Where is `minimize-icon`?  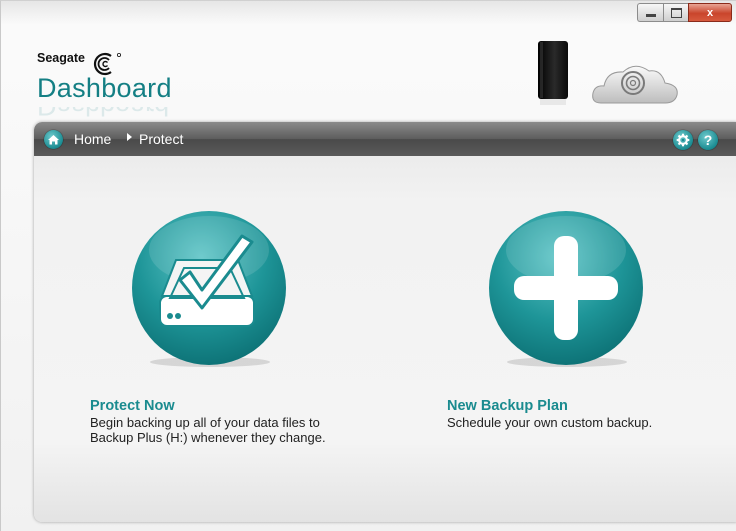 minimize-icon is located at coordinates (650, 15).